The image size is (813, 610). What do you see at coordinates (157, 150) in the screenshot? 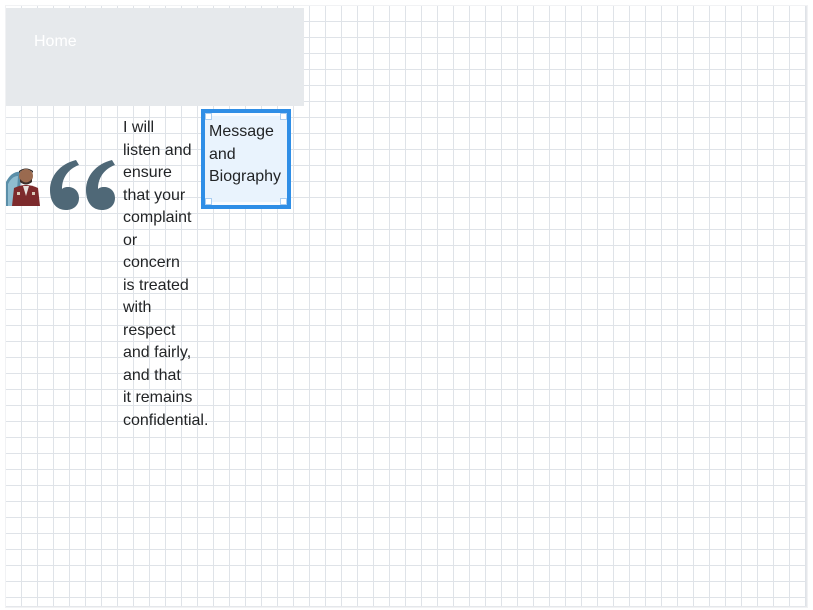
I see `message-line: listen and` at bounding box center [157, 150].